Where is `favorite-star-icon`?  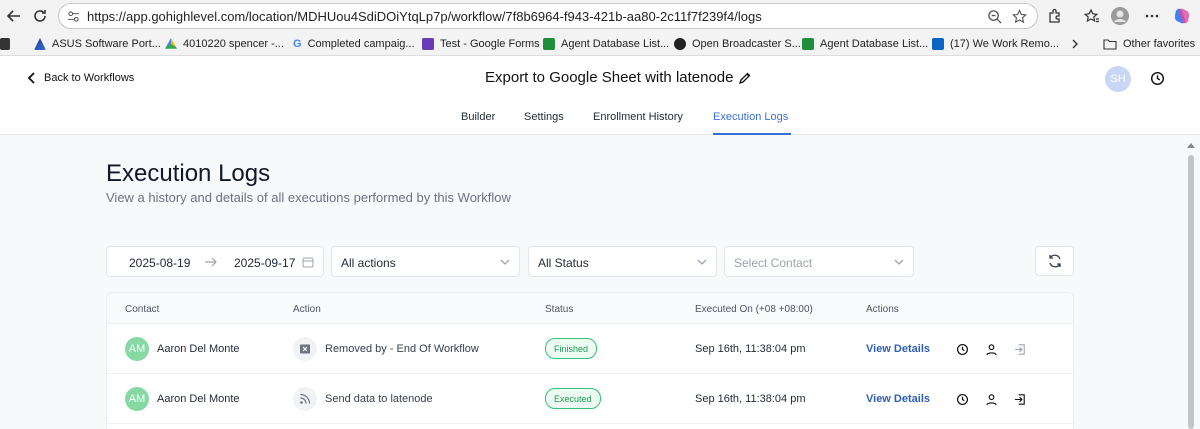 favorite-star-icon is located at coordinates (1019, 16).